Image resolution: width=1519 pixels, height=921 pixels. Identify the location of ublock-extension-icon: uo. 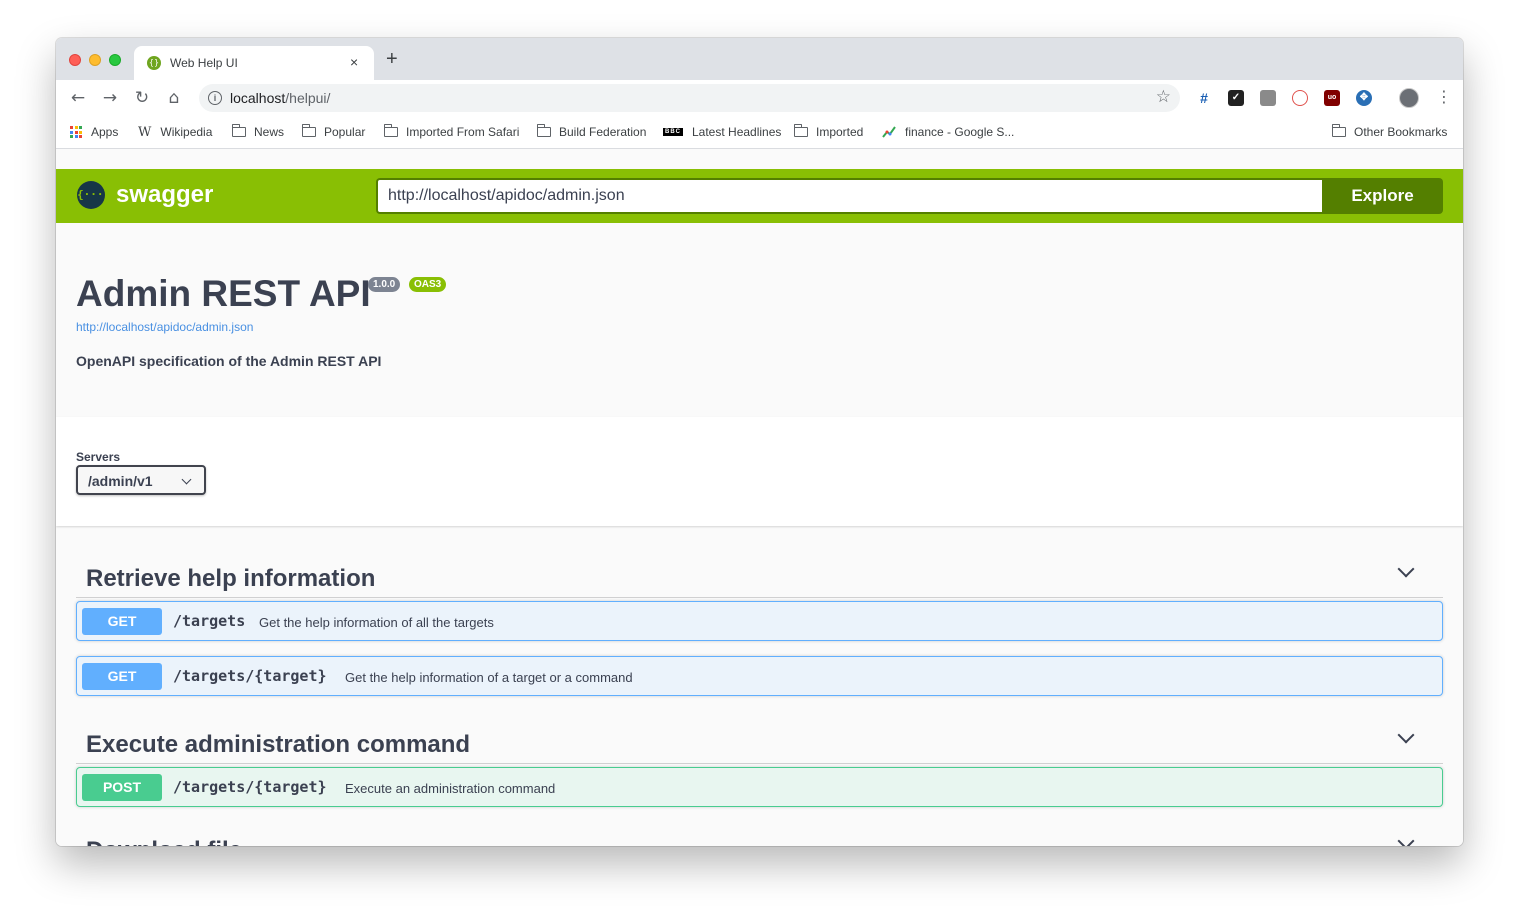
(1332, 98).